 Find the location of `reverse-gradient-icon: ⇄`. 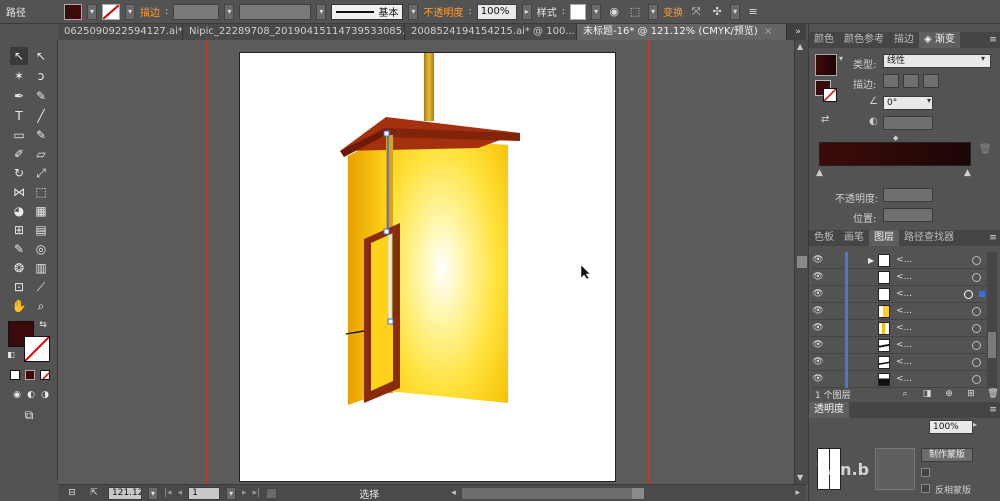

reverse-gradient-icon: ⇄ is located at coordinates (825, 119).